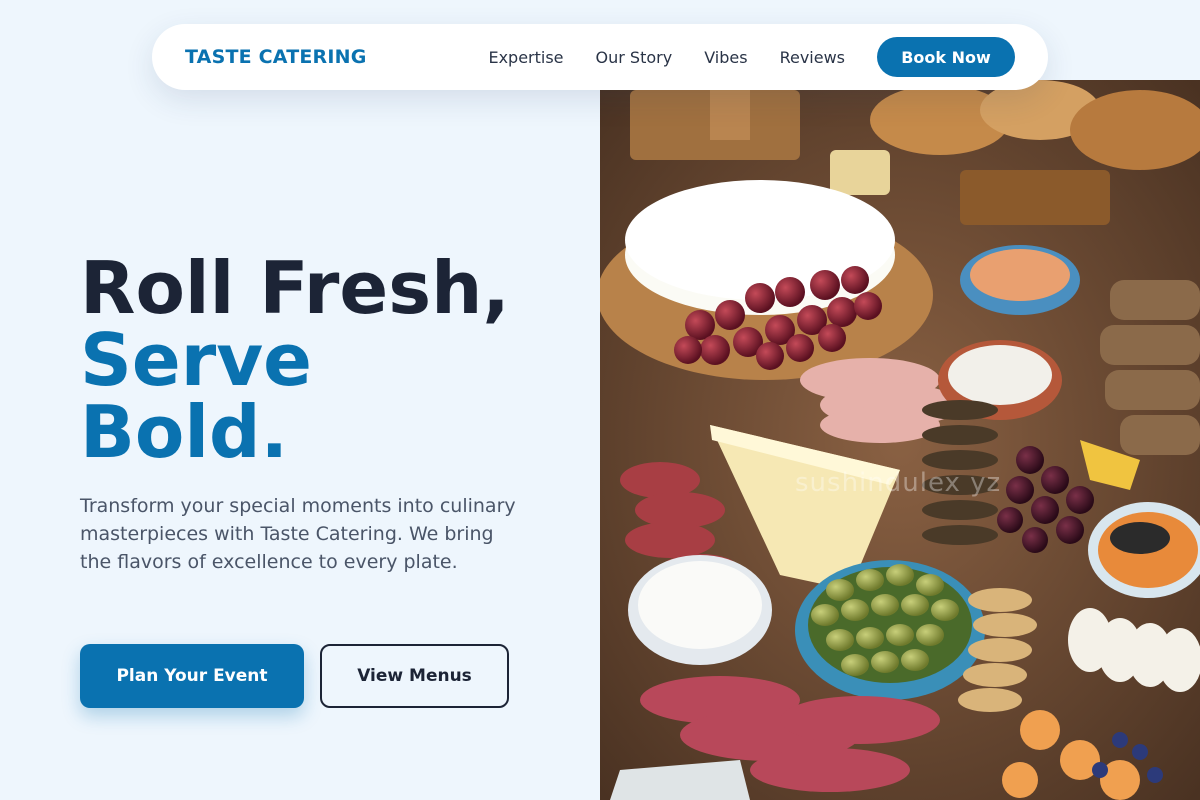 The height and width of the screenshot is (800, 1200). Describe the element at coordinates (946, 57) in the screenshot. I see `book-now-button: Book Now` at that location.